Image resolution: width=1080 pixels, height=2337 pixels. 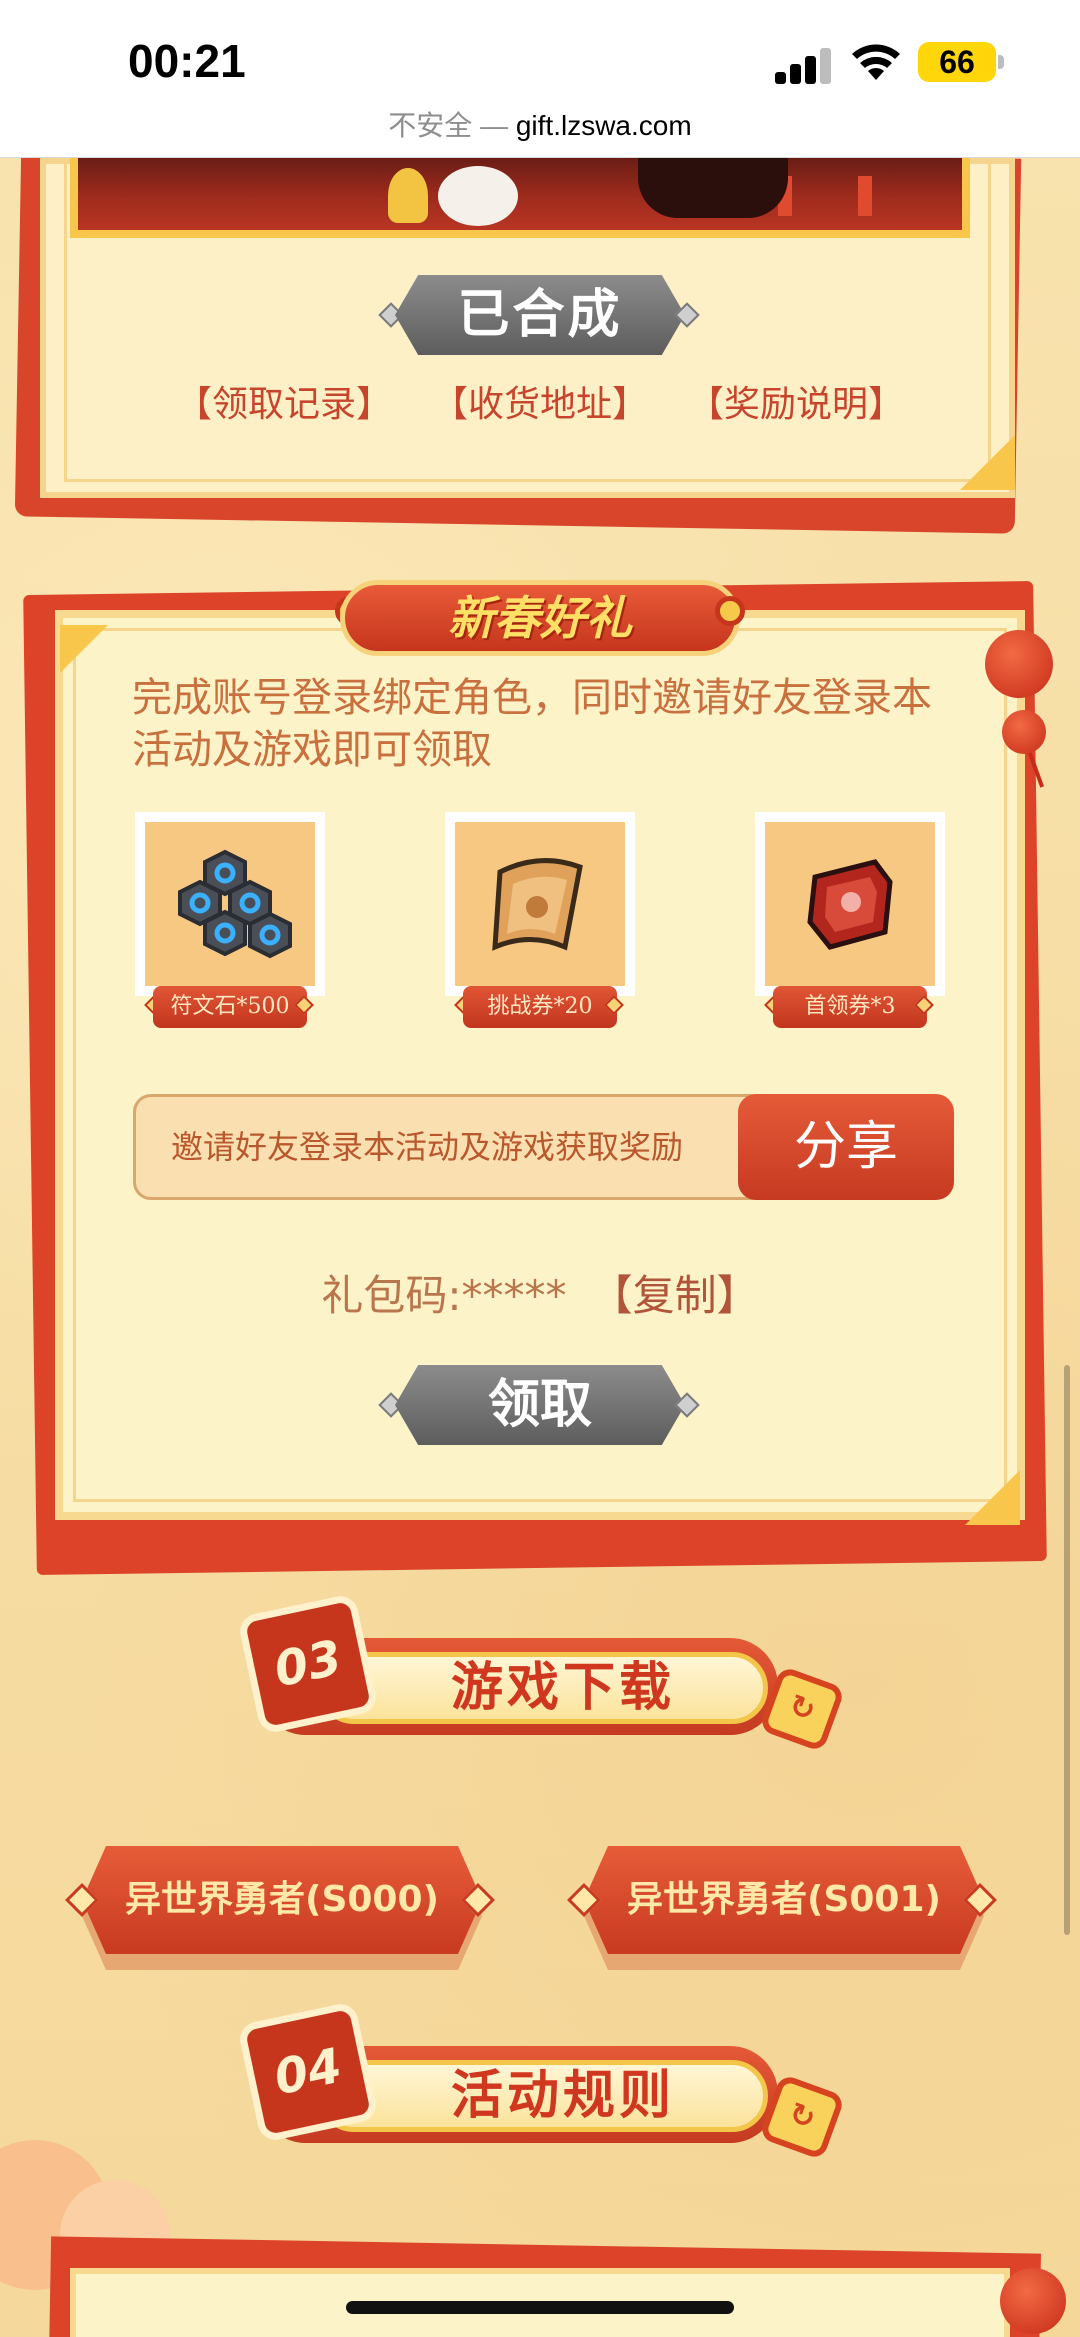 I want to click on rules-section-header: 活动规则 04 ↻, so click(x=541, y=2080).